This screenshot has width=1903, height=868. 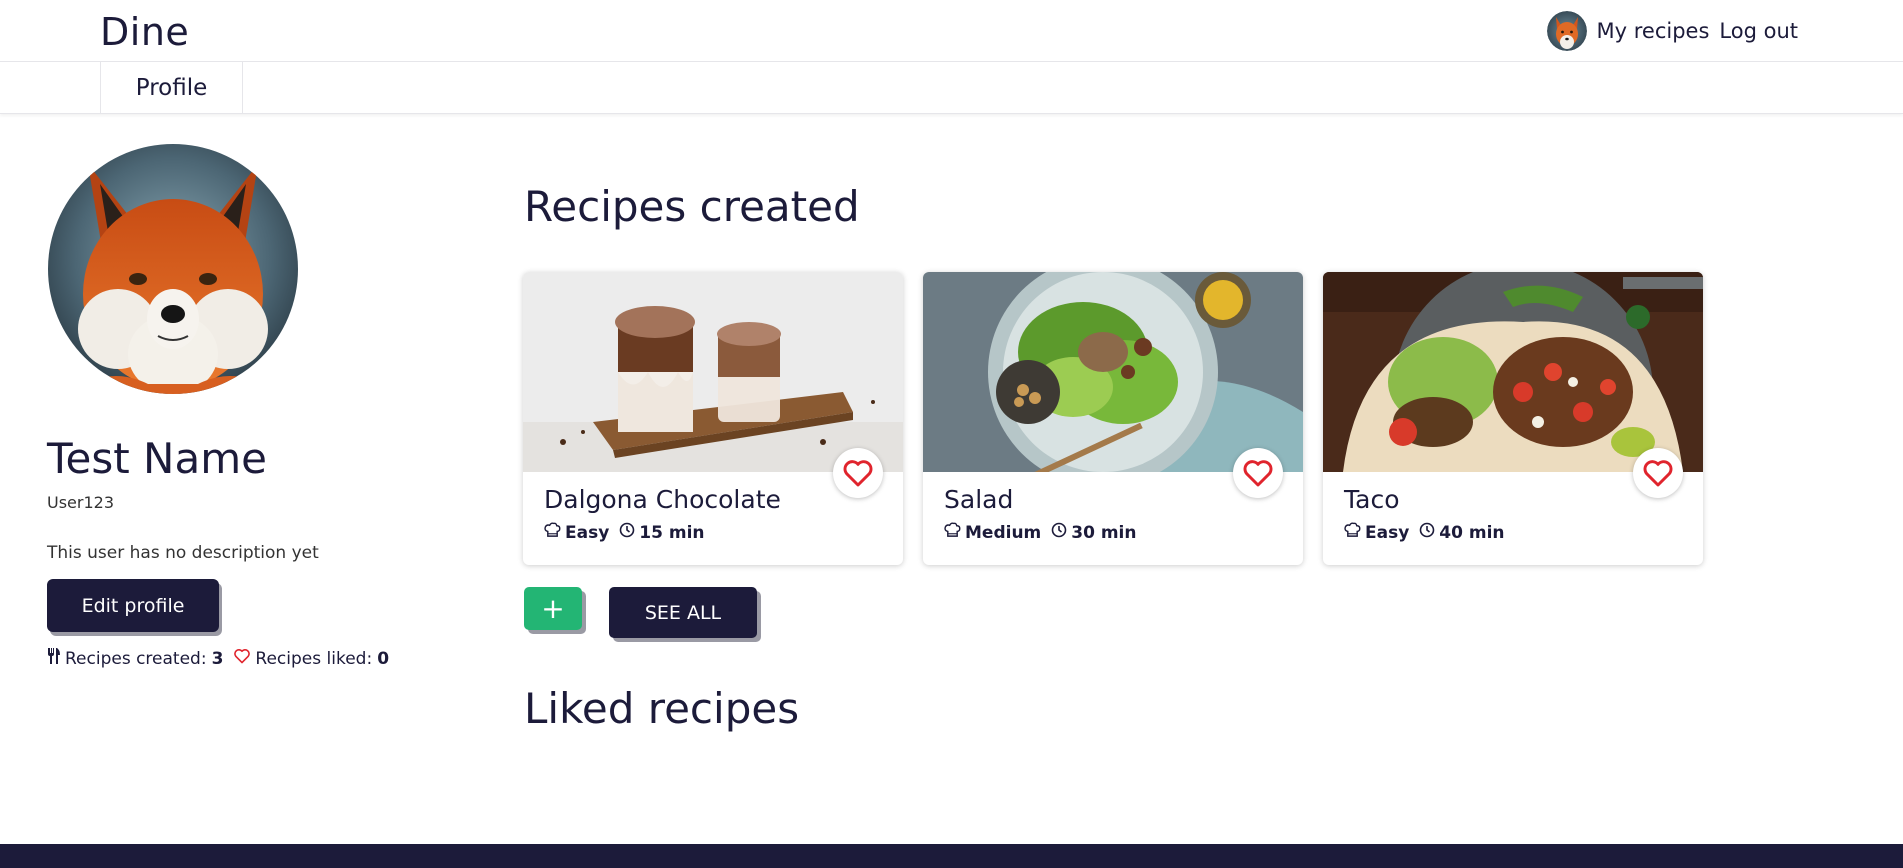 I want to click on liked-recipes-title: Liked recipes, so click(x=662, y=708).